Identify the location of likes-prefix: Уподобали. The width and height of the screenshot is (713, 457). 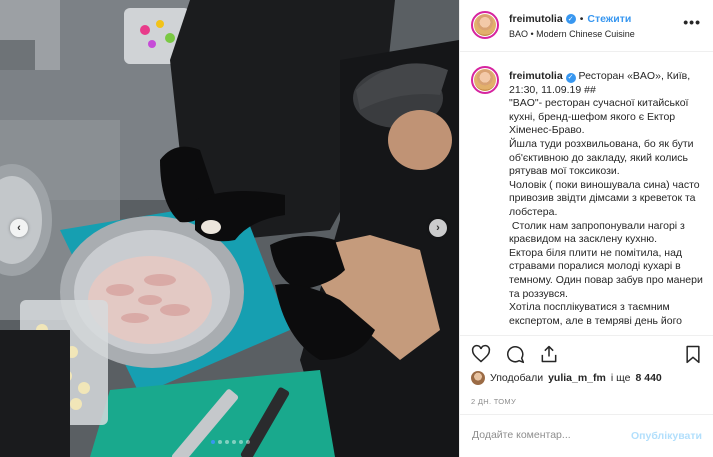
(517, 378).